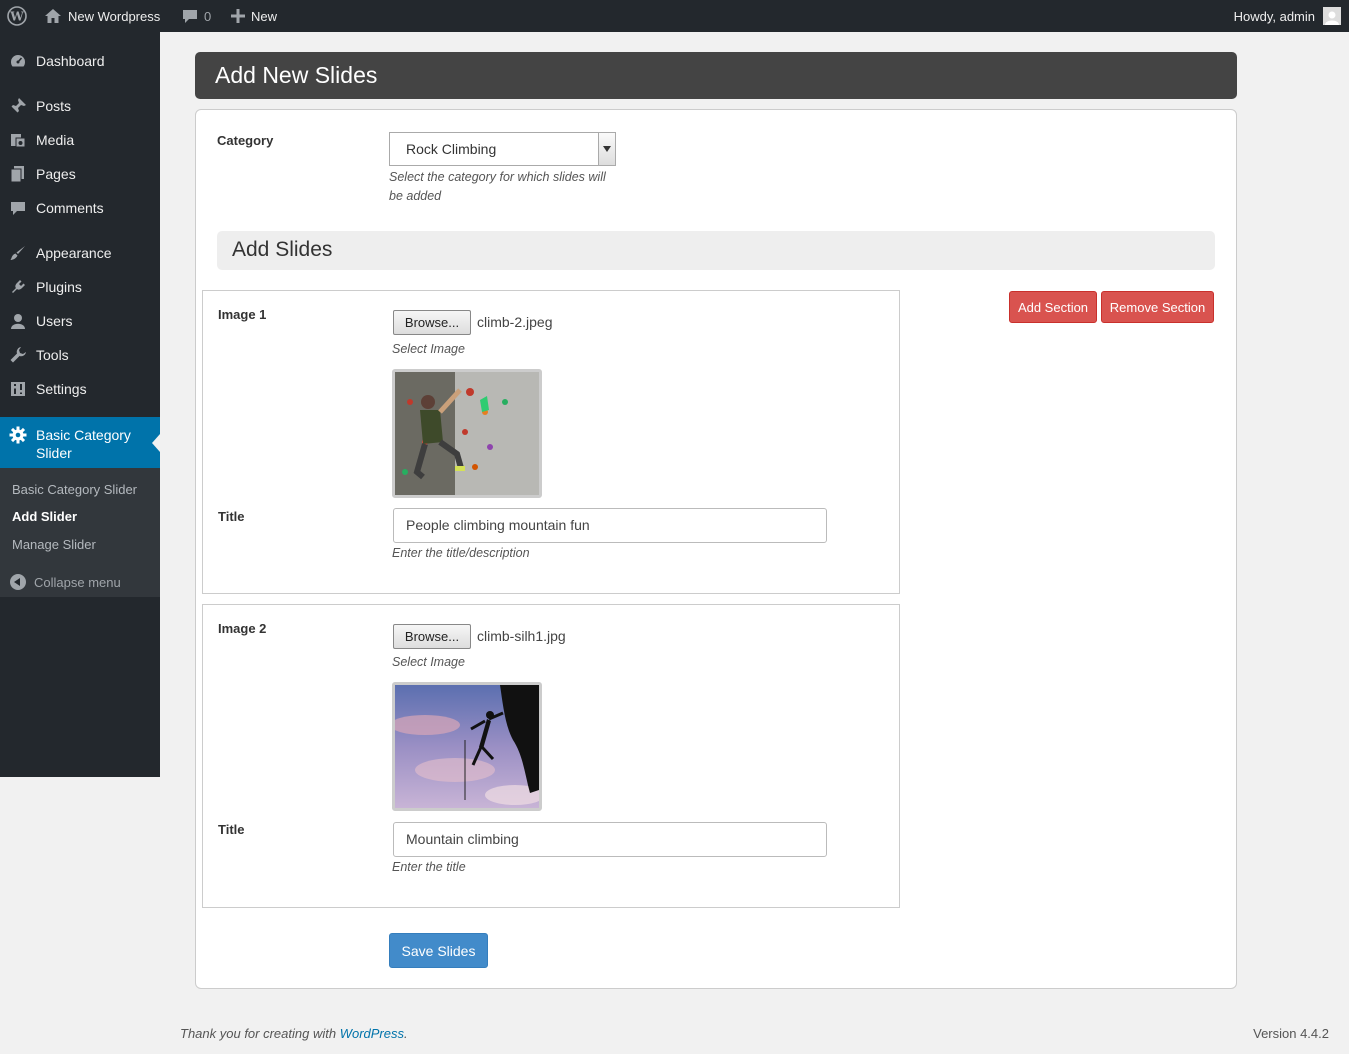  I want to click on brush-icon, so click(18, 253).